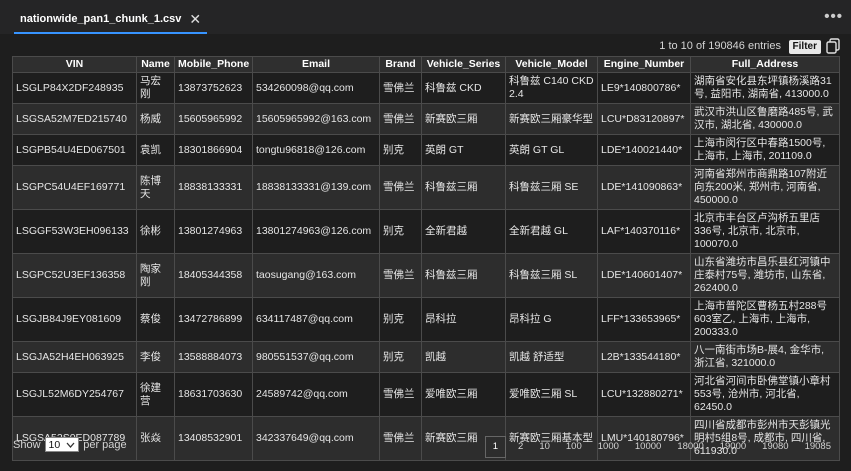 This screenshot has width=851, height=471. Describe the element at coordinates (316, 275) in the screenshot. I see `table-cell: taosugang@163.com` at that location.